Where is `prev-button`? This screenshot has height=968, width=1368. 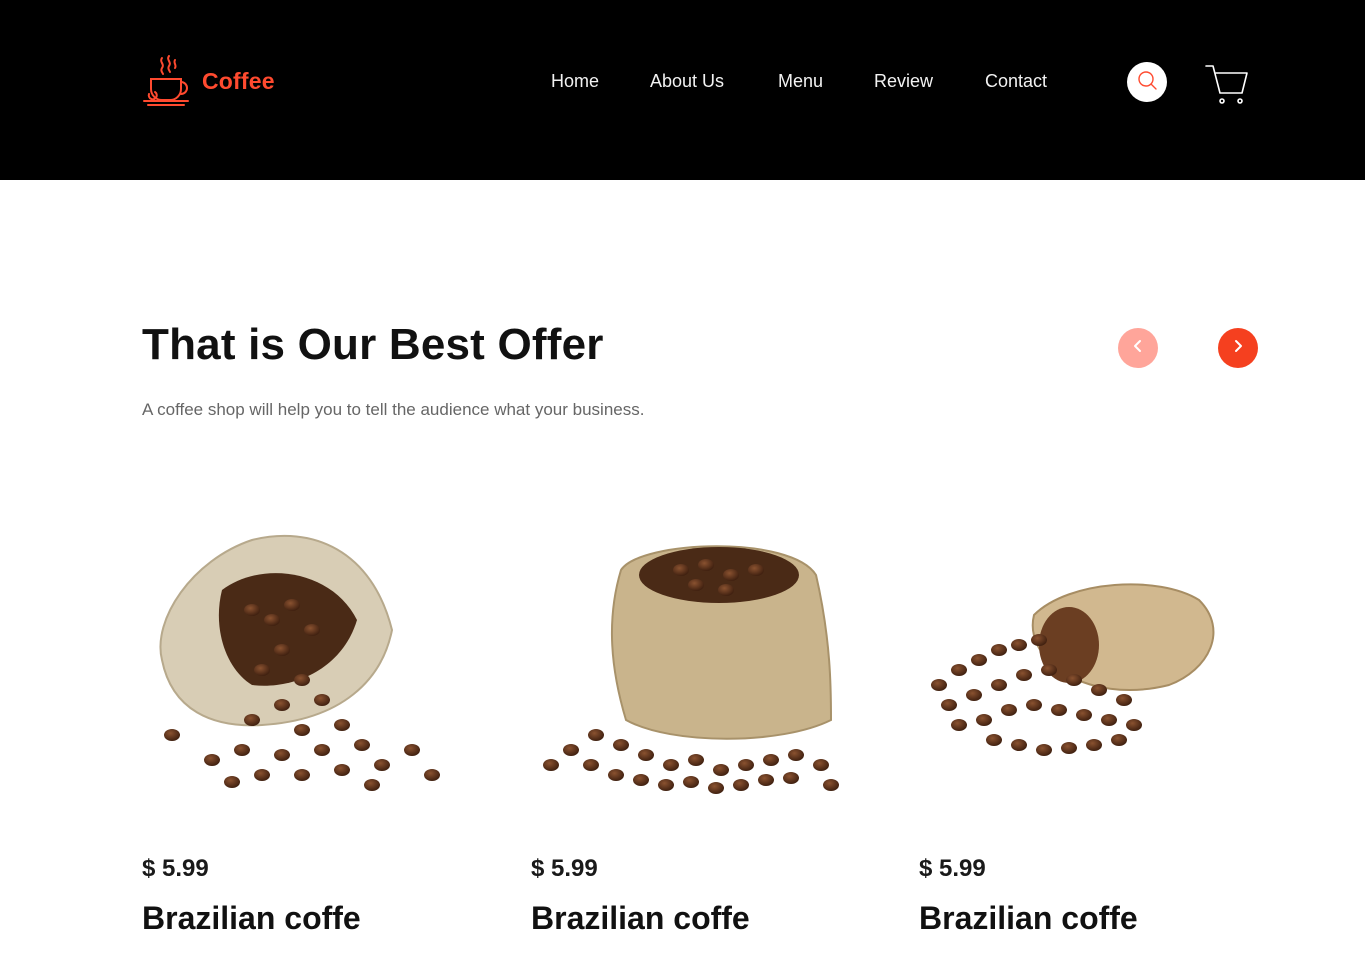
prev-button is located at coordinates (1138, 348).